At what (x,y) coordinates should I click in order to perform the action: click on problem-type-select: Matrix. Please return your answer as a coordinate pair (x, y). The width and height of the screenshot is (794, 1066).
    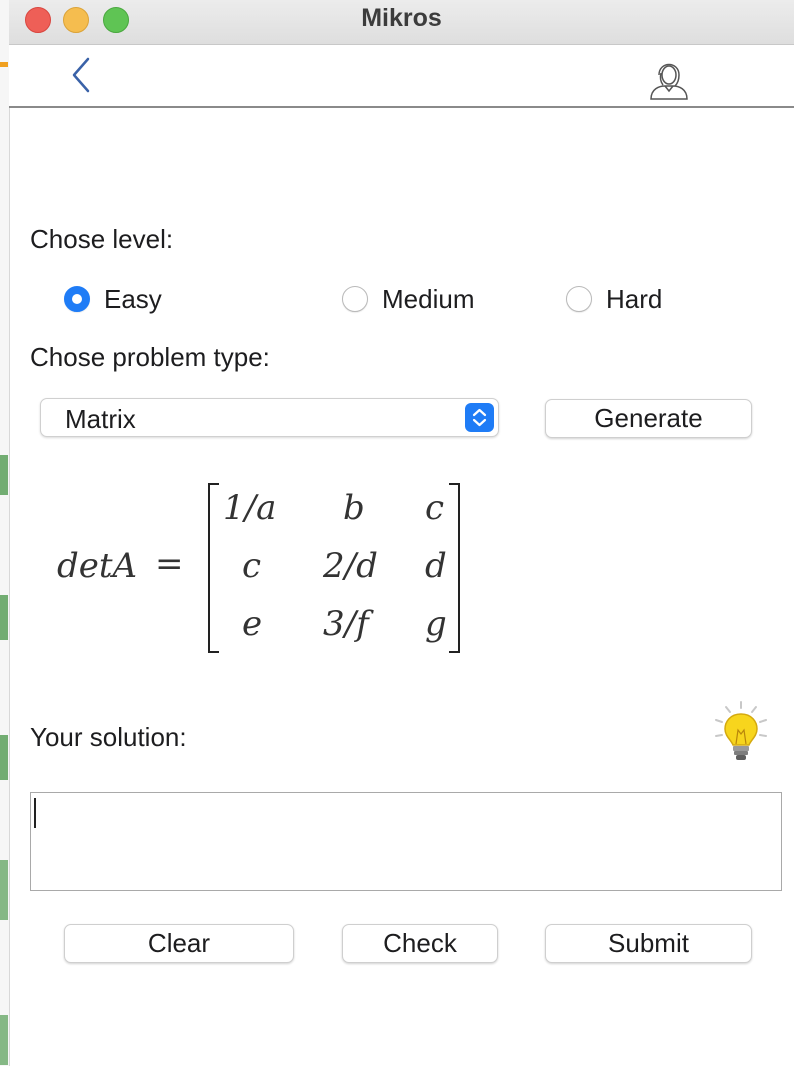
    Looking at the image, I should click on (269, 417).